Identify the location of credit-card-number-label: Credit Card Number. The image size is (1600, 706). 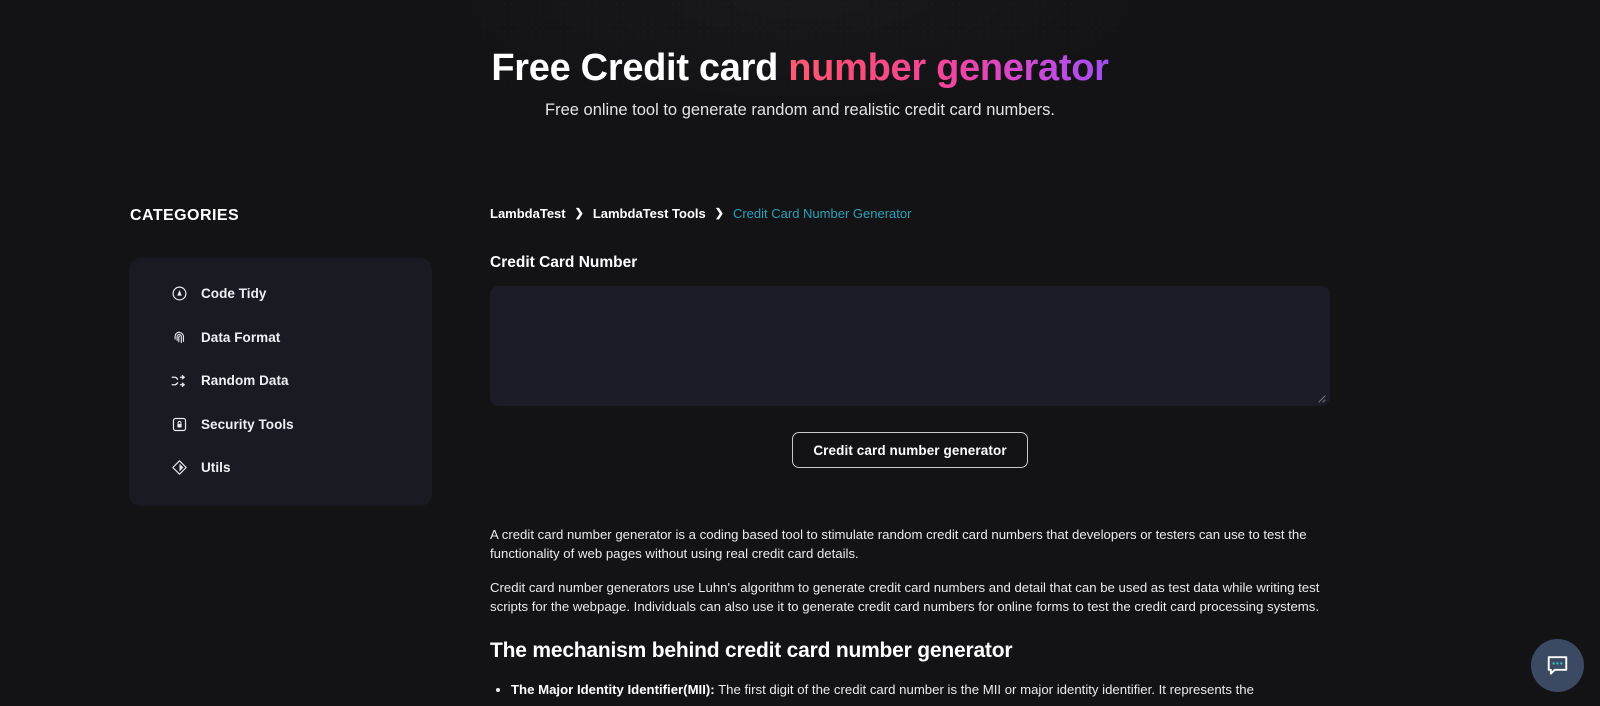
(564, 262).